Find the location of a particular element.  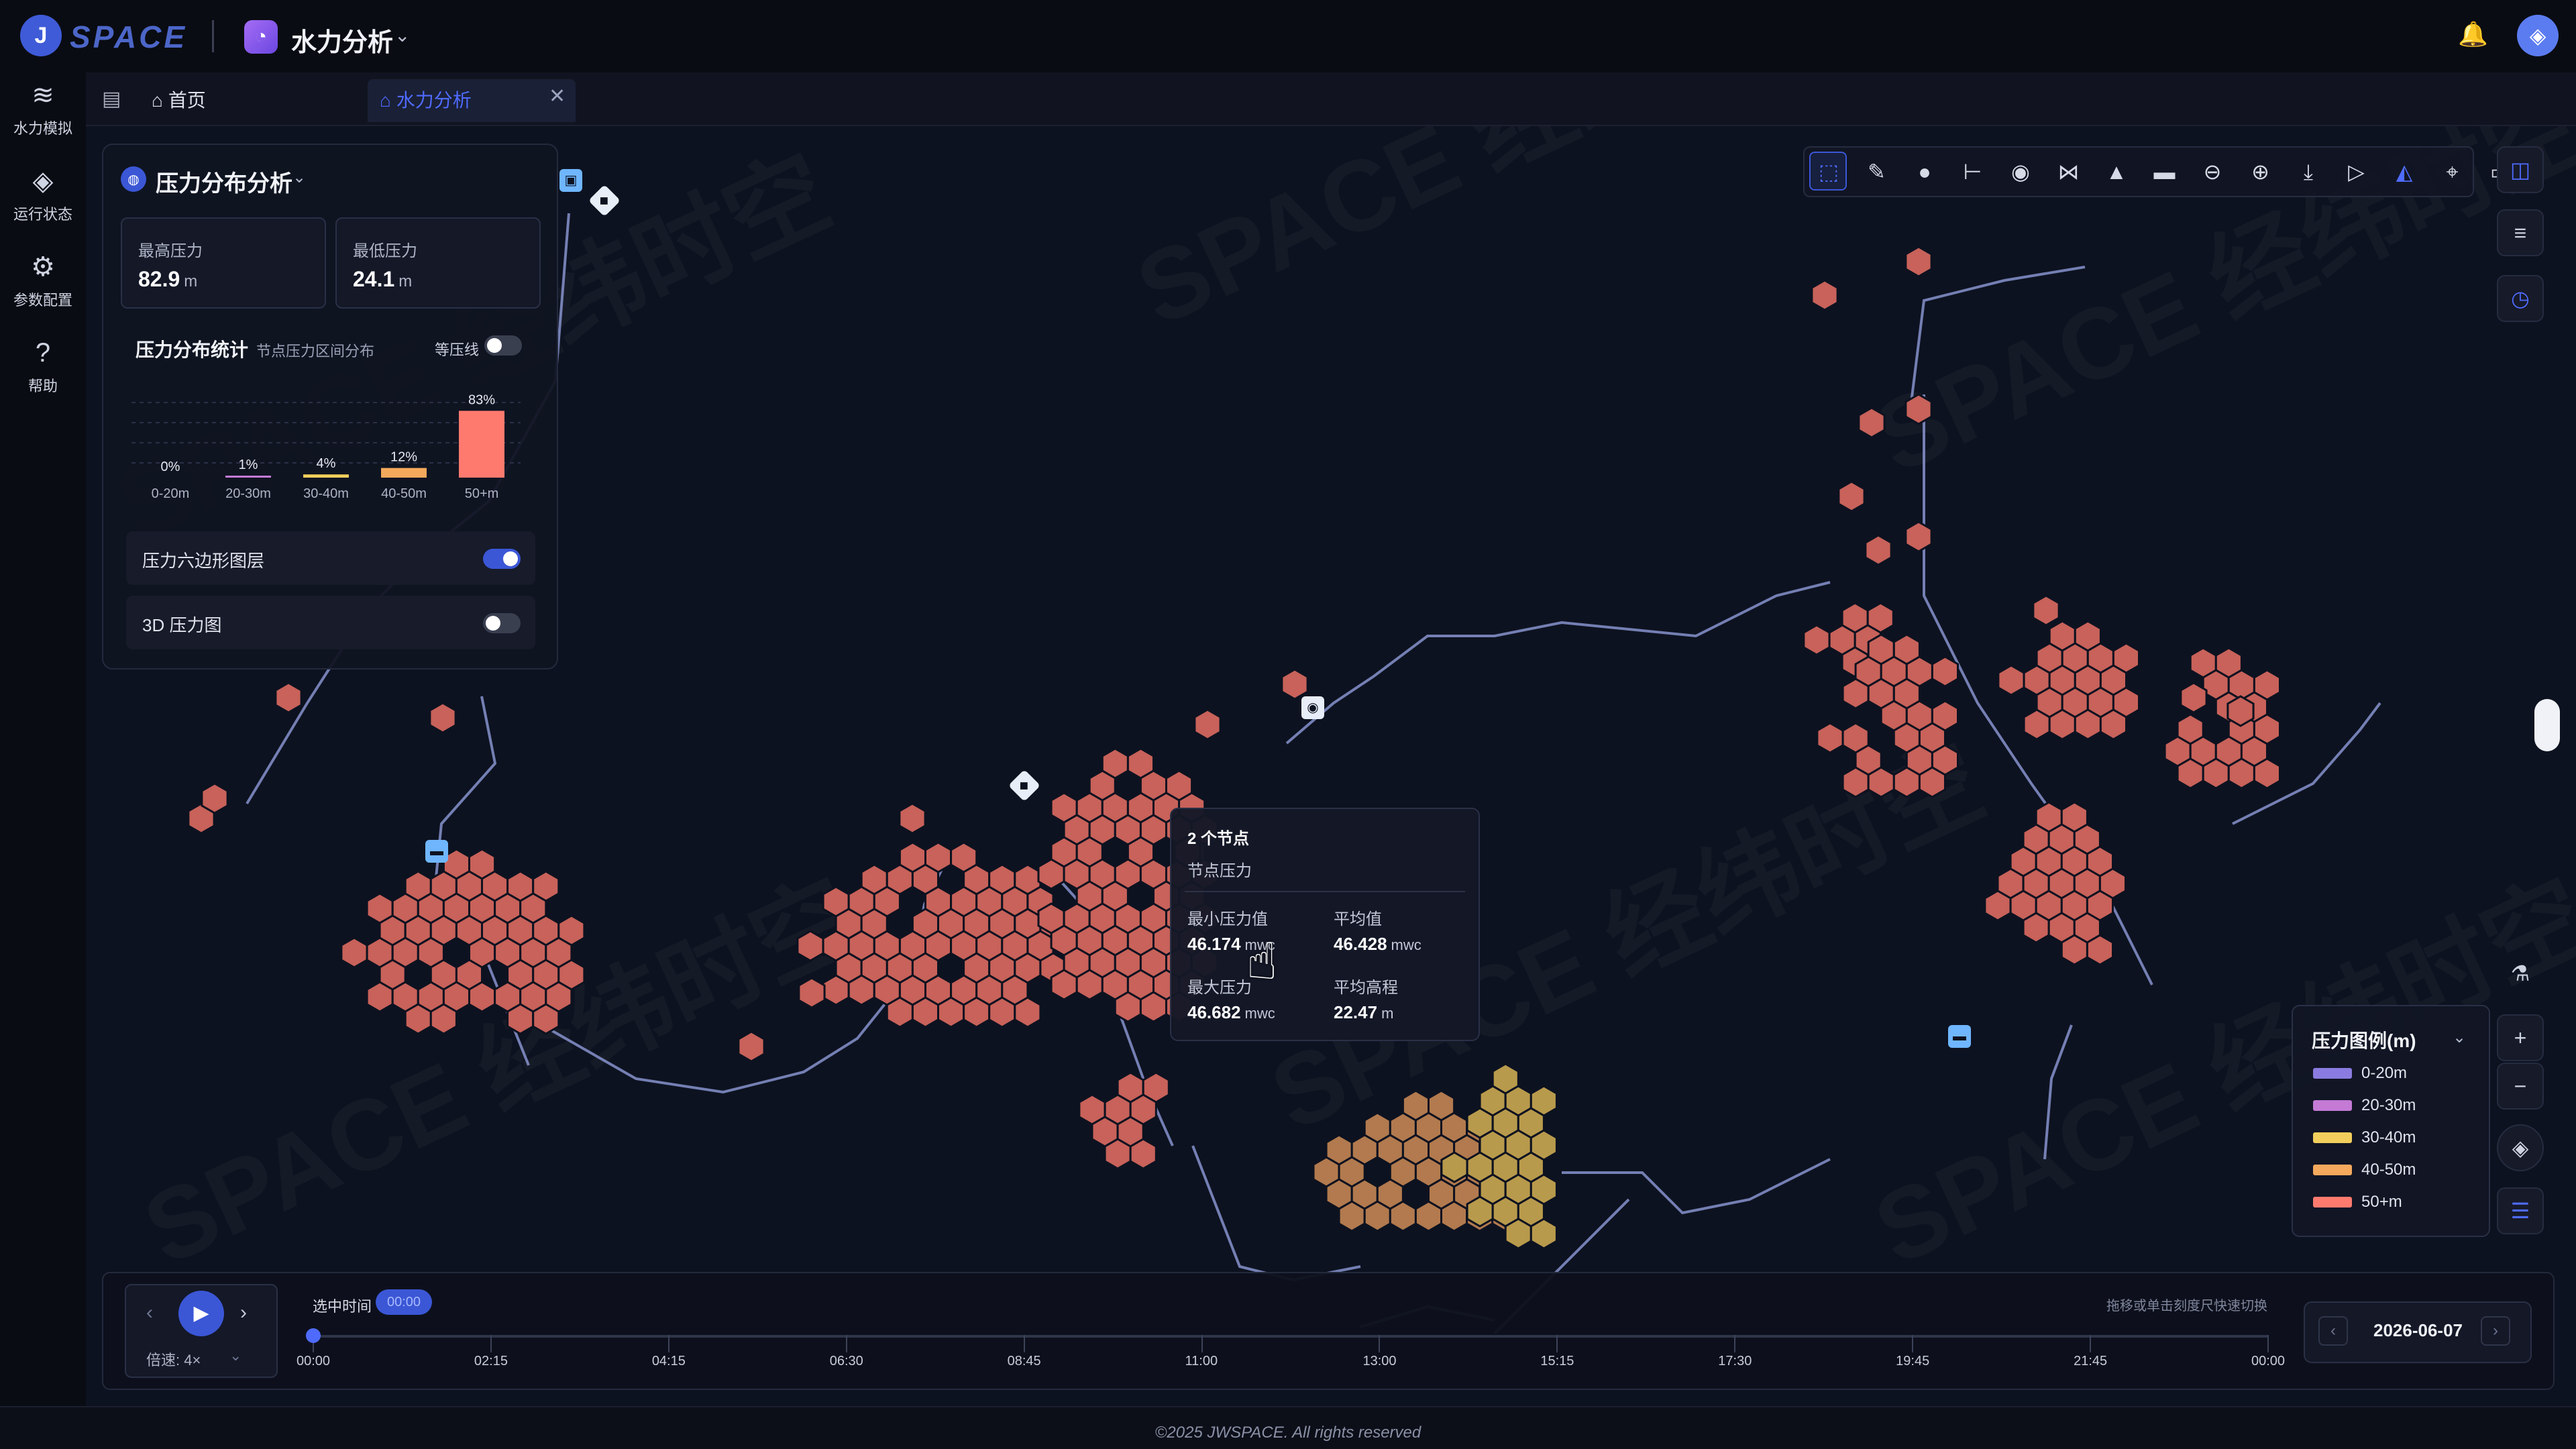

brand-logo-icon: J is located at coordinates (41, 35).